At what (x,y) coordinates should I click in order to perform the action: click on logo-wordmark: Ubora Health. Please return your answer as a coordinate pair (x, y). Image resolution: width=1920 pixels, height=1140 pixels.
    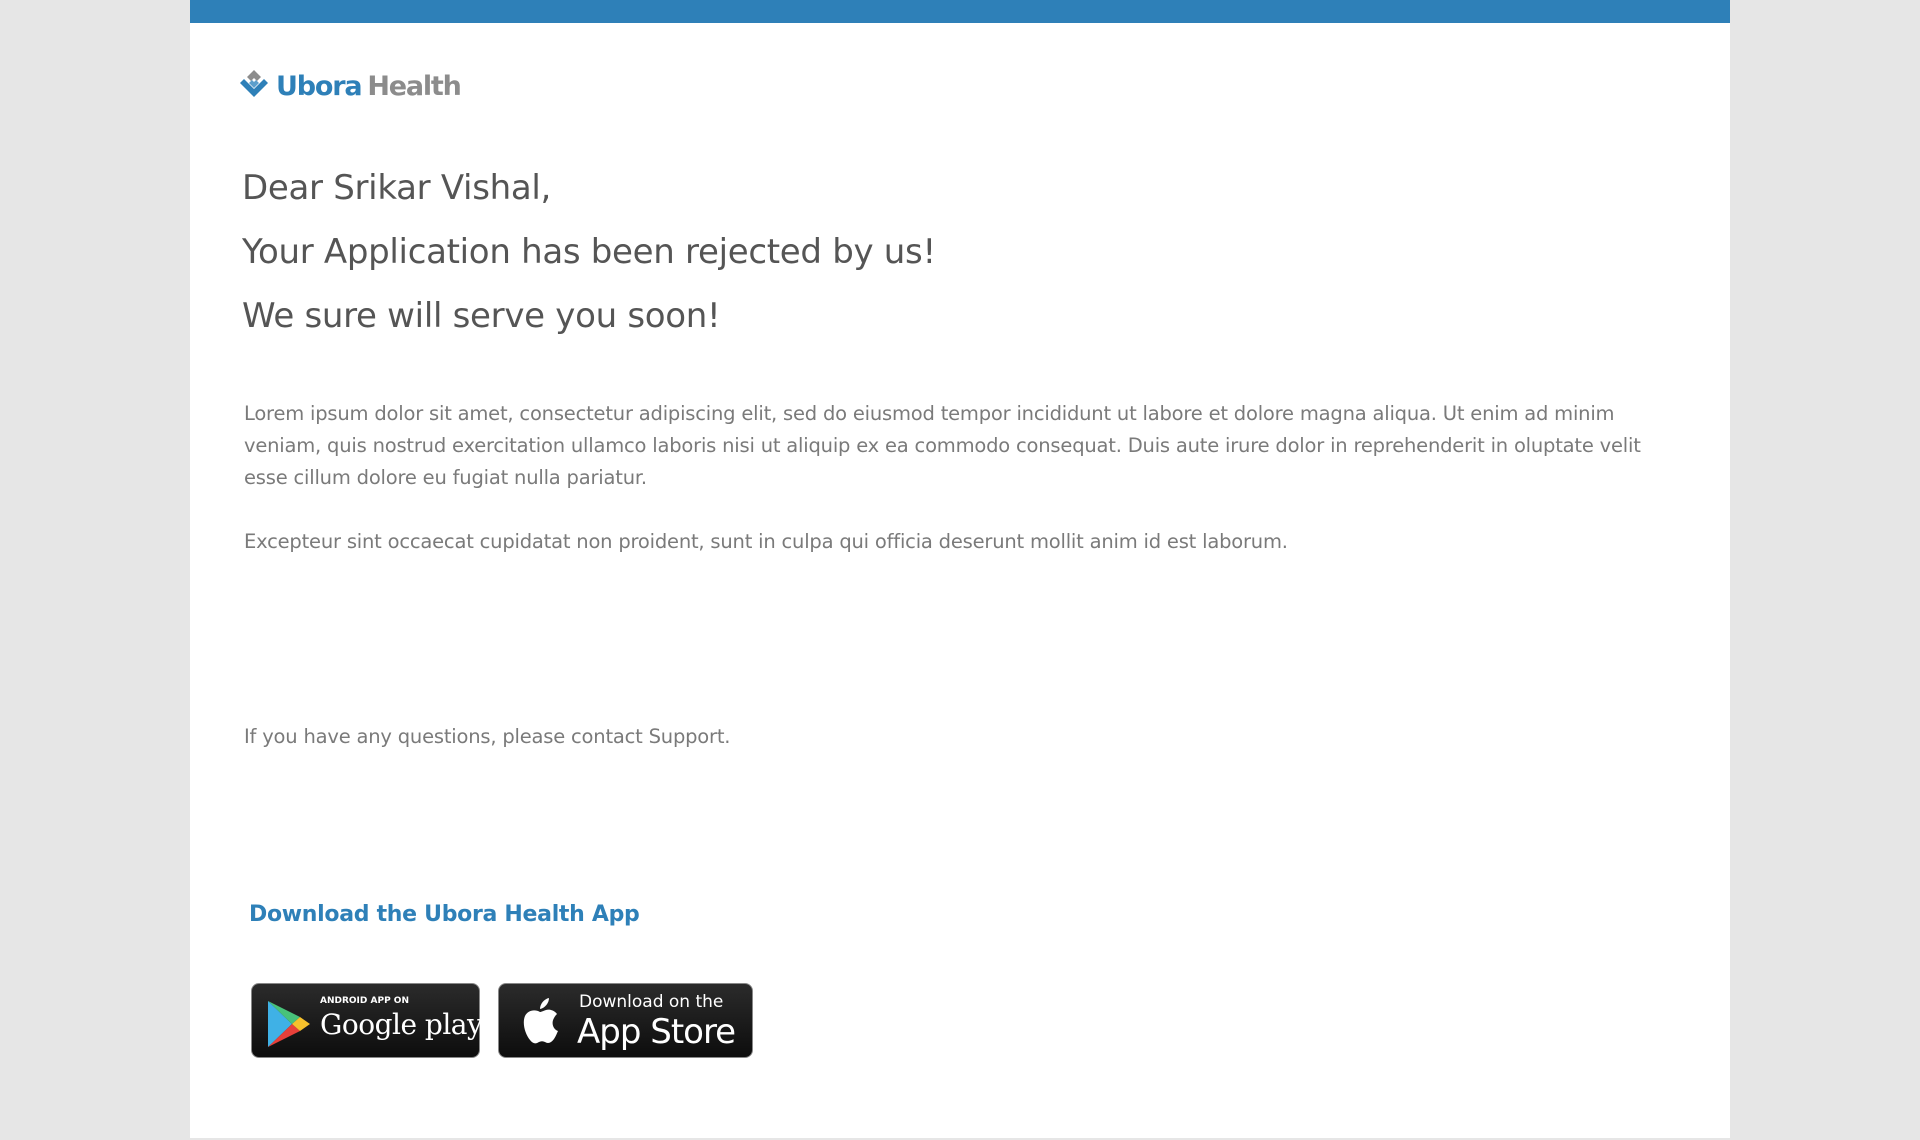
    Looking at the image, I should click on (369, 86).